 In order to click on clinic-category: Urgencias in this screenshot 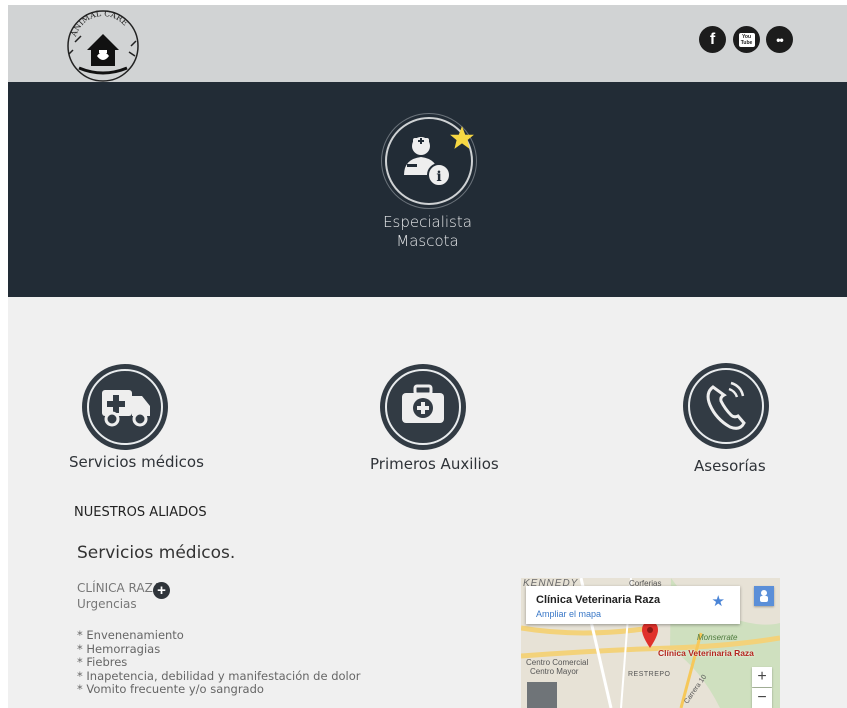, I will do `click(107, 604)`.